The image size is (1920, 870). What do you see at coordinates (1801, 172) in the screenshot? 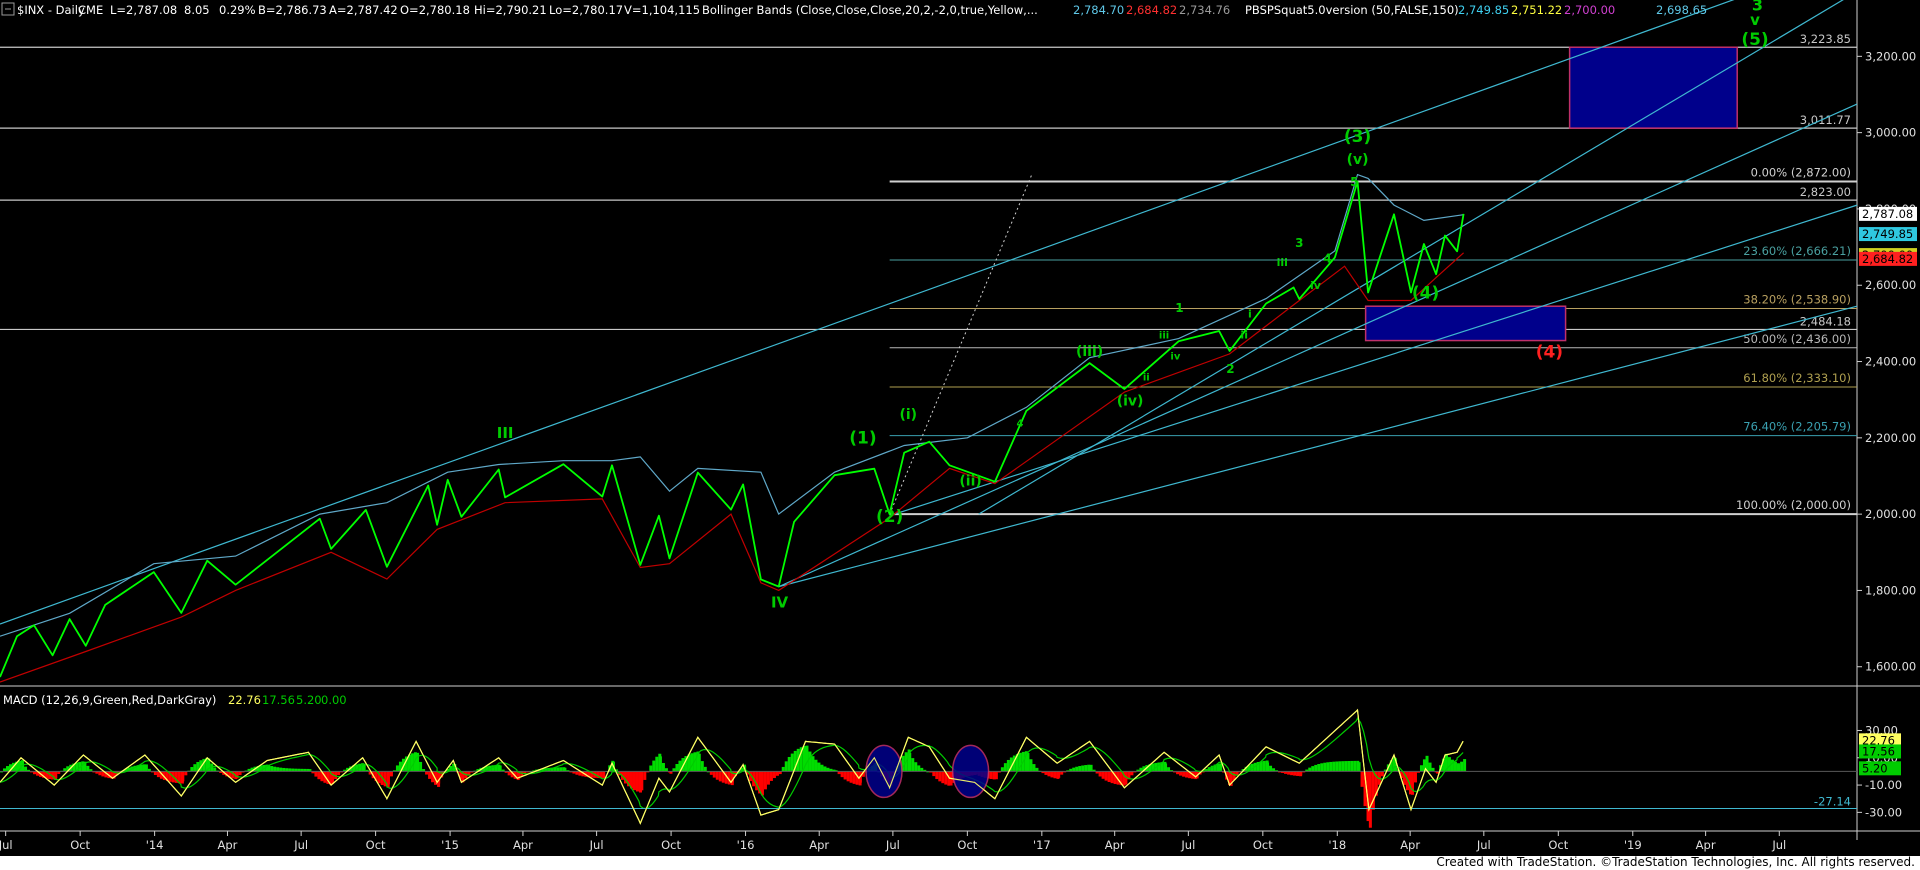
I see `fib-label: 0.00% (2,872.00)` at bounding box center [1801, 172].